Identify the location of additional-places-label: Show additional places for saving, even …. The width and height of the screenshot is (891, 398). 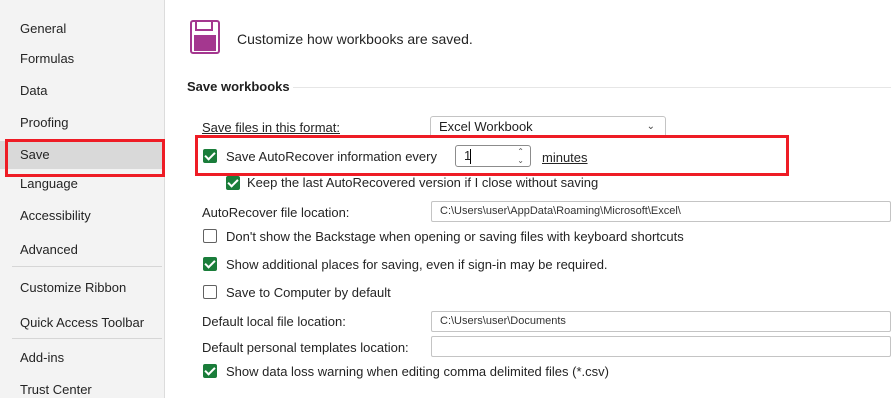
(417, 264).